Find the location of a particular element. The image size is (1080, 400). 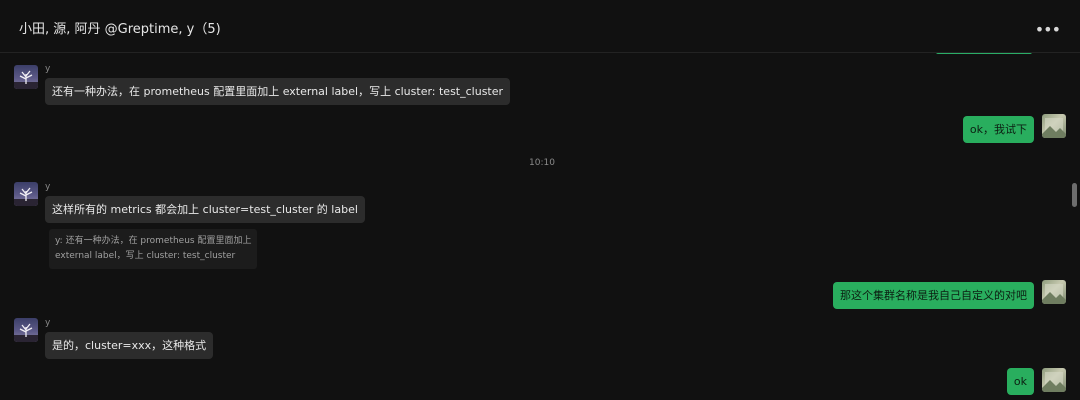

scrollbar-thumb is located at coordinates (1074, 195).